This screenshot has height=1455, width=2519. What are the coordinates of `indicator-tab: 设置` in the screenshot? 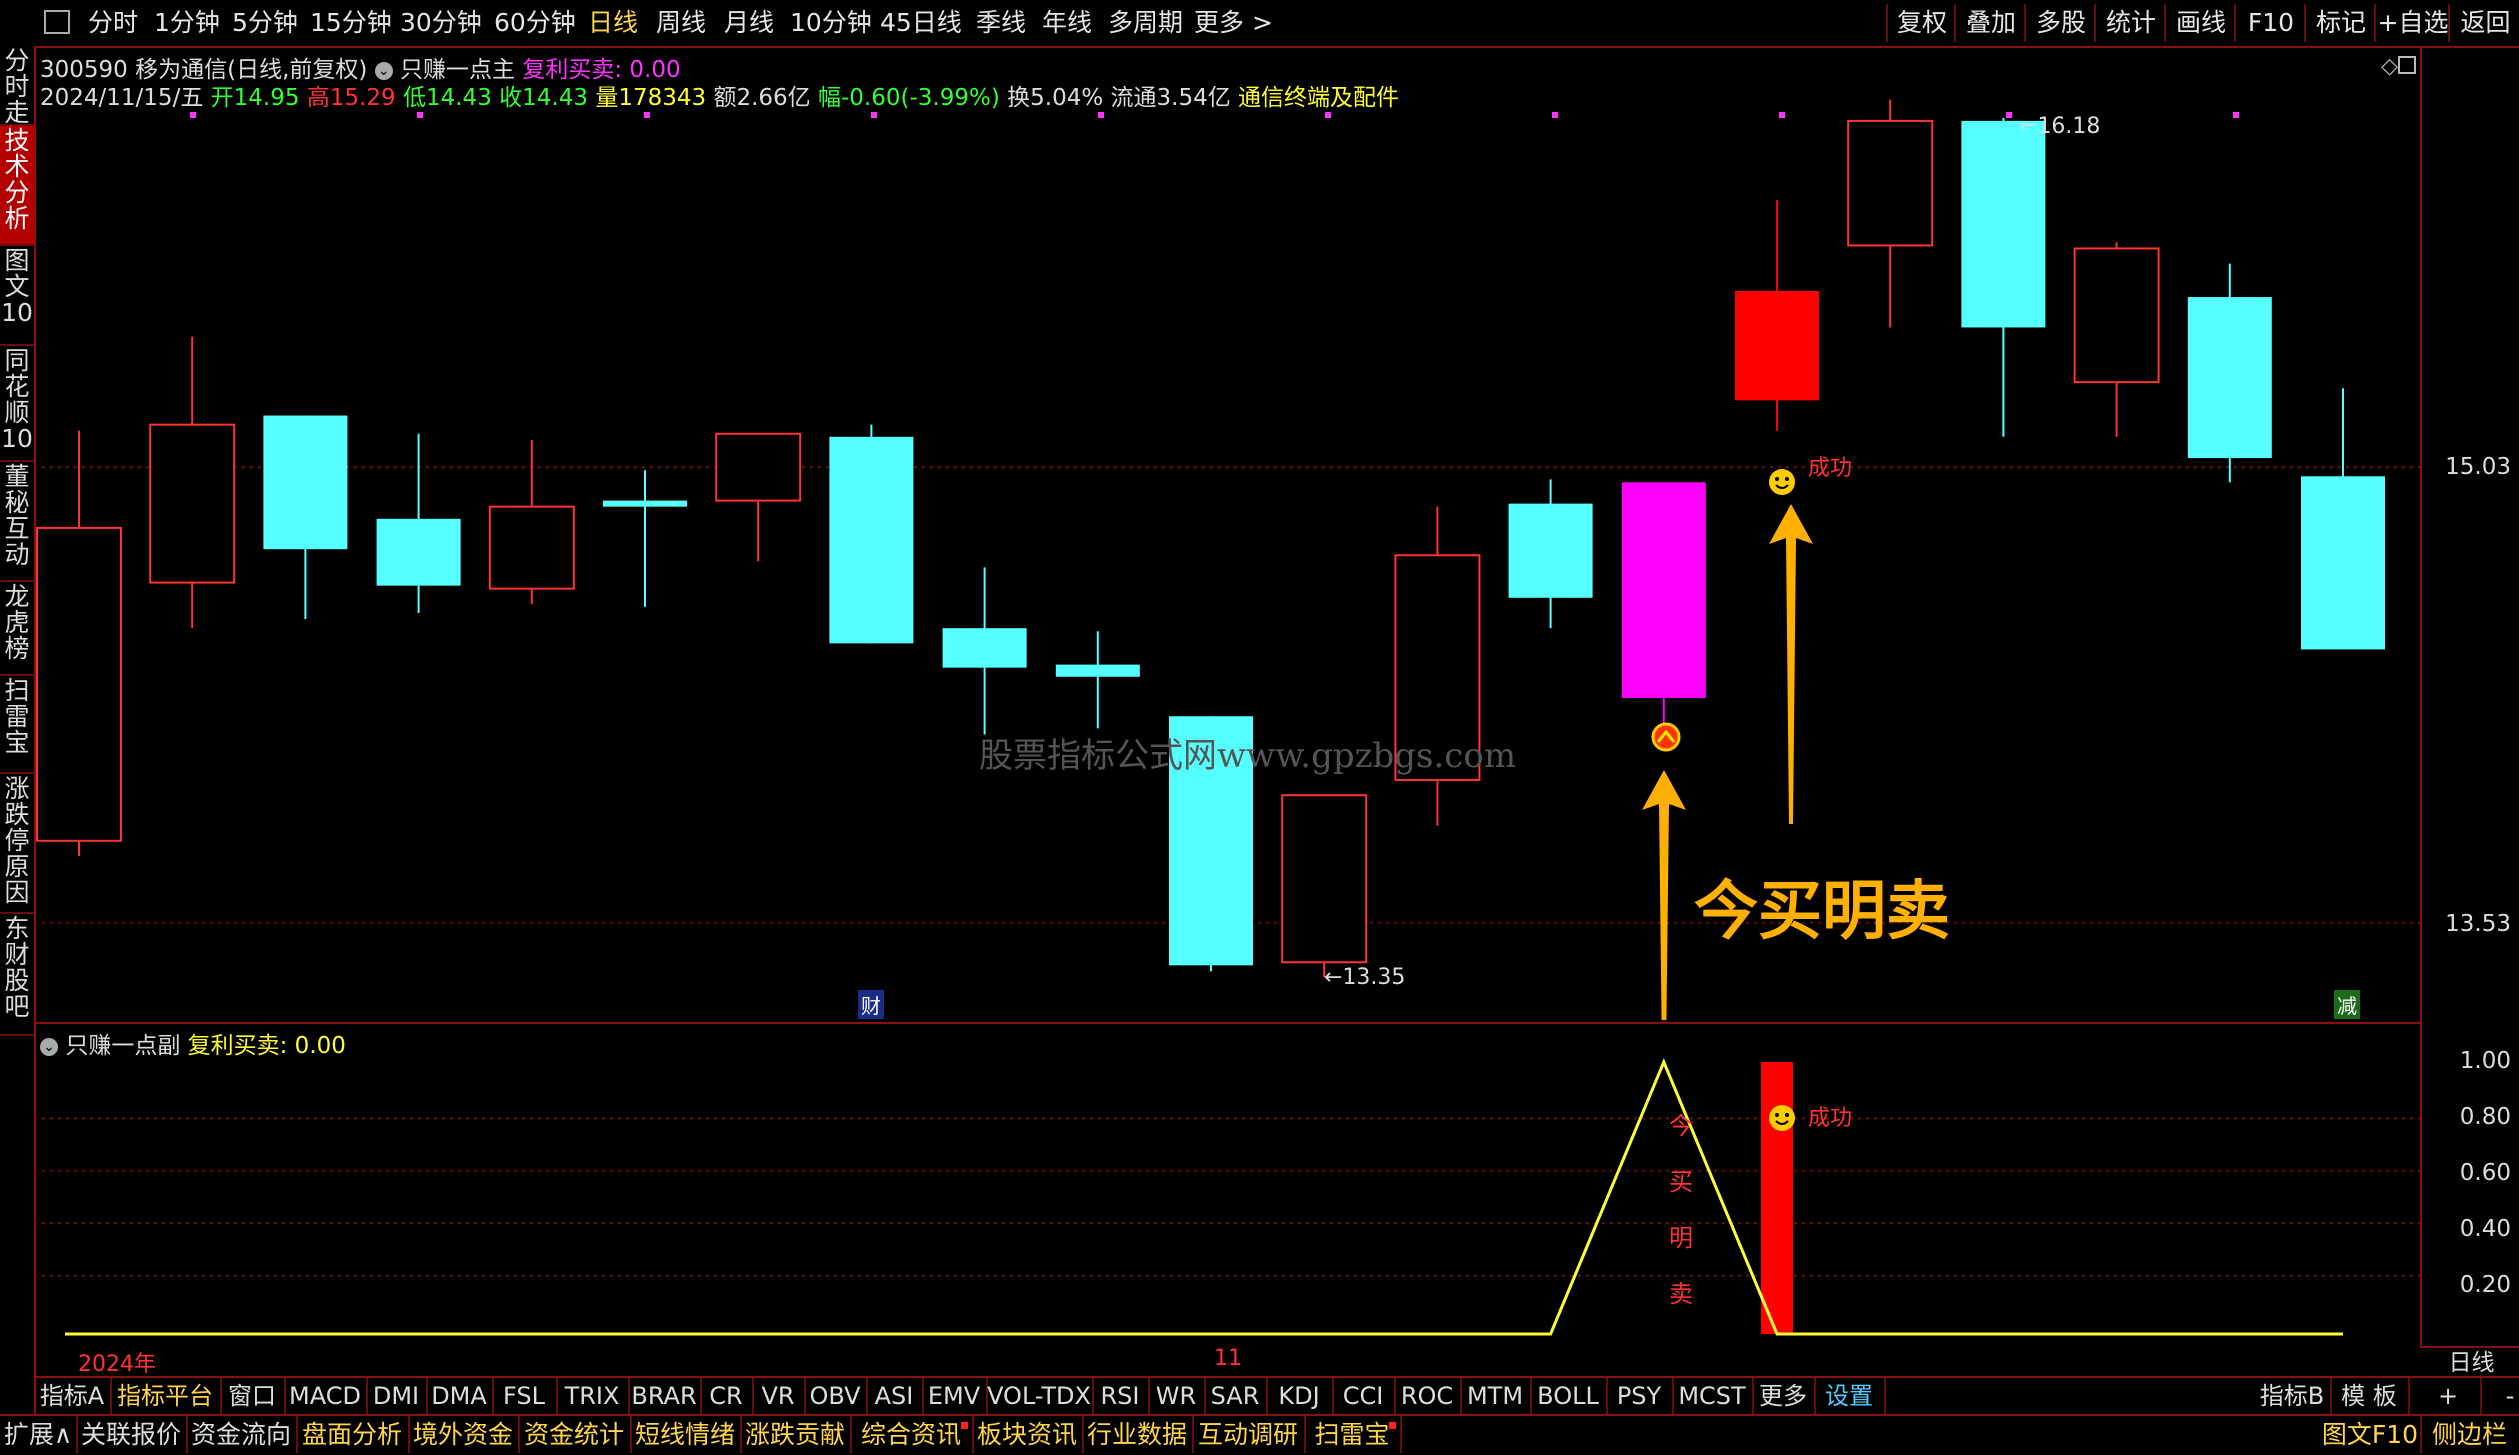 It's located at (1850, 1396).